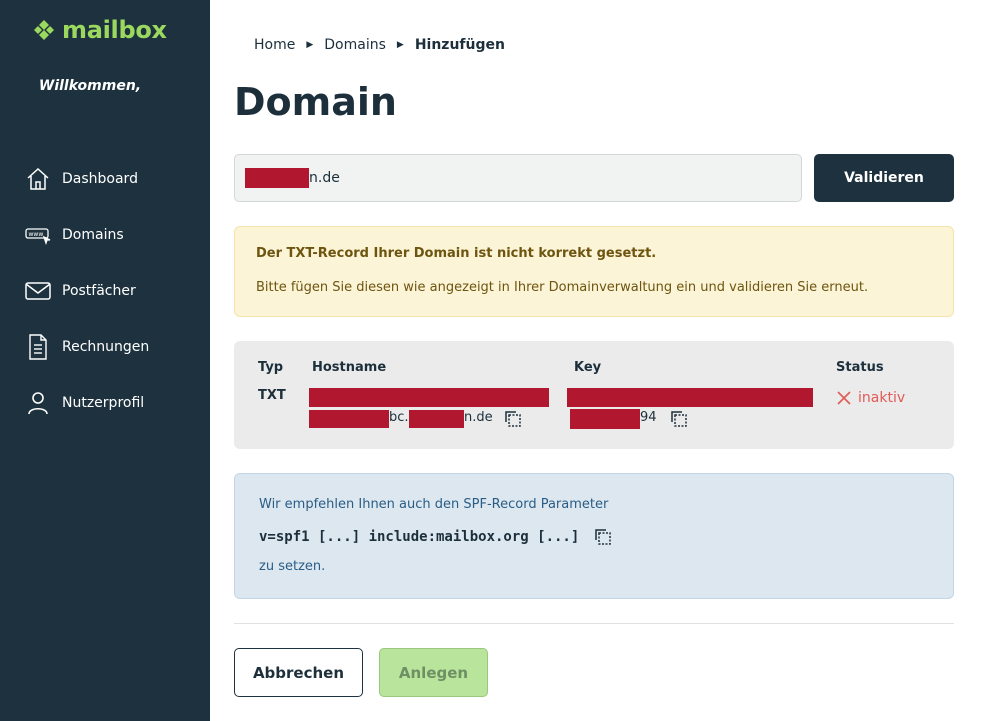  I want to click on sidebar-item-label: Postfächer, so click(99, 291).